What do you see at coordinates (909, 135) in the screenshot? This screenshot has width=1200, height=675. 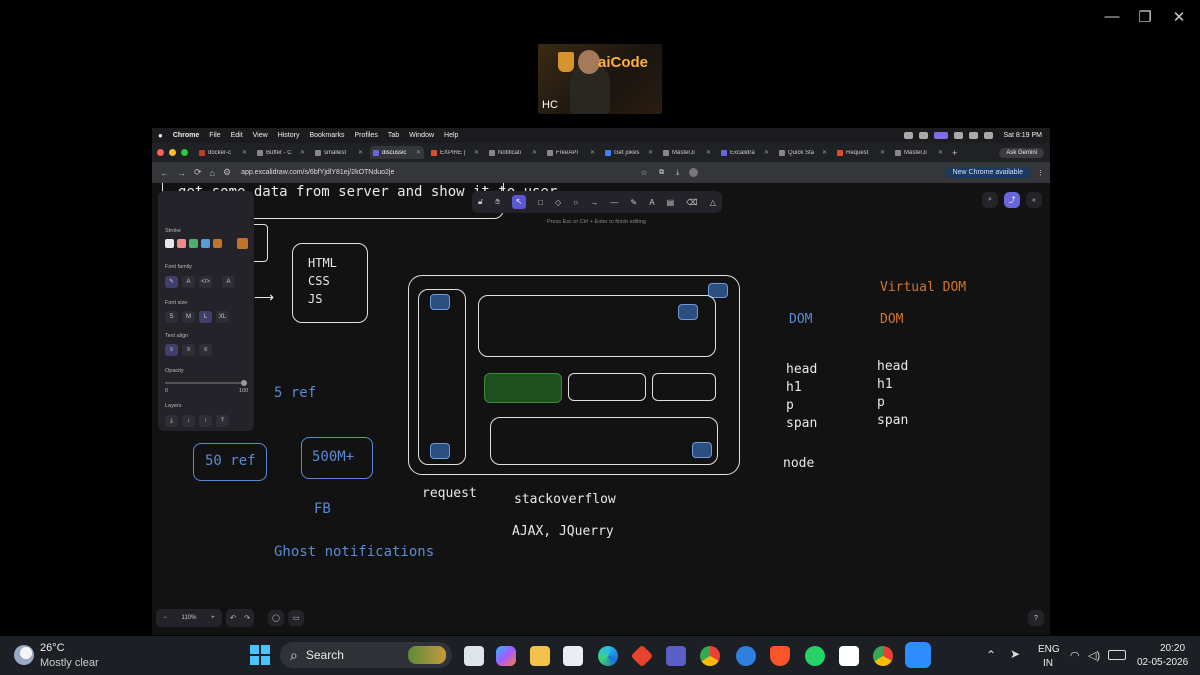 I see `status-icon-a` at bounding box center [909, 135].